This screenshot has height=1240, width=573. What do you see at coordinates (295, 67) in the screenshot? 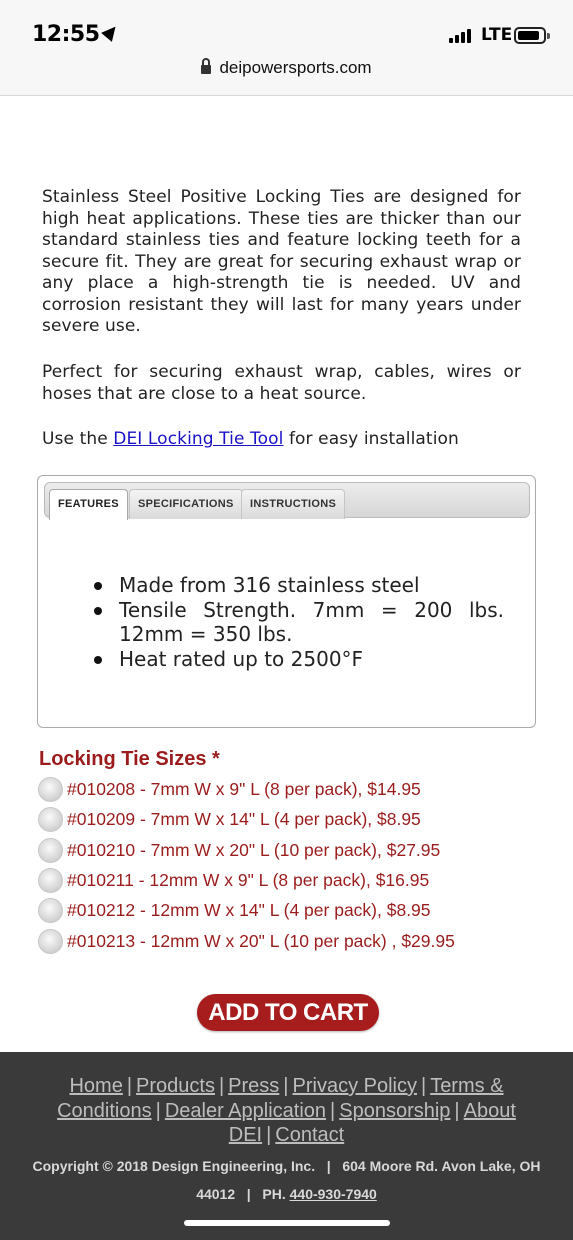
I see `url-text: deipowersports.com` at bounding box center [295, 67].